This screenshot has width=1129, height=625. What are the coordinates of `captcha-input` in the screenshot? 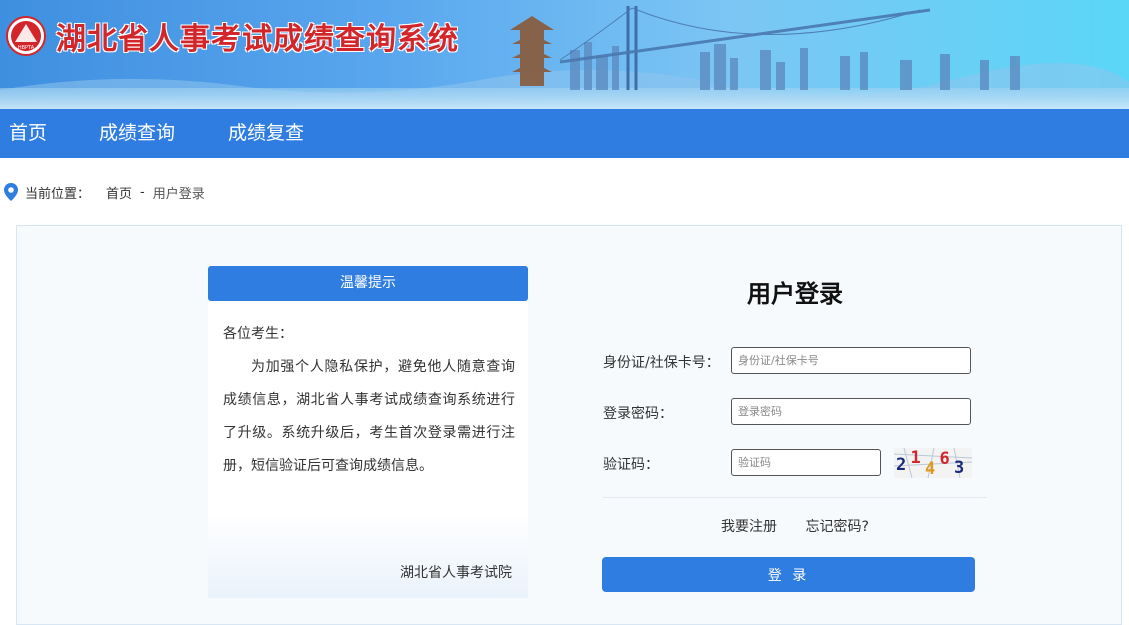 It's located at (806, 462).